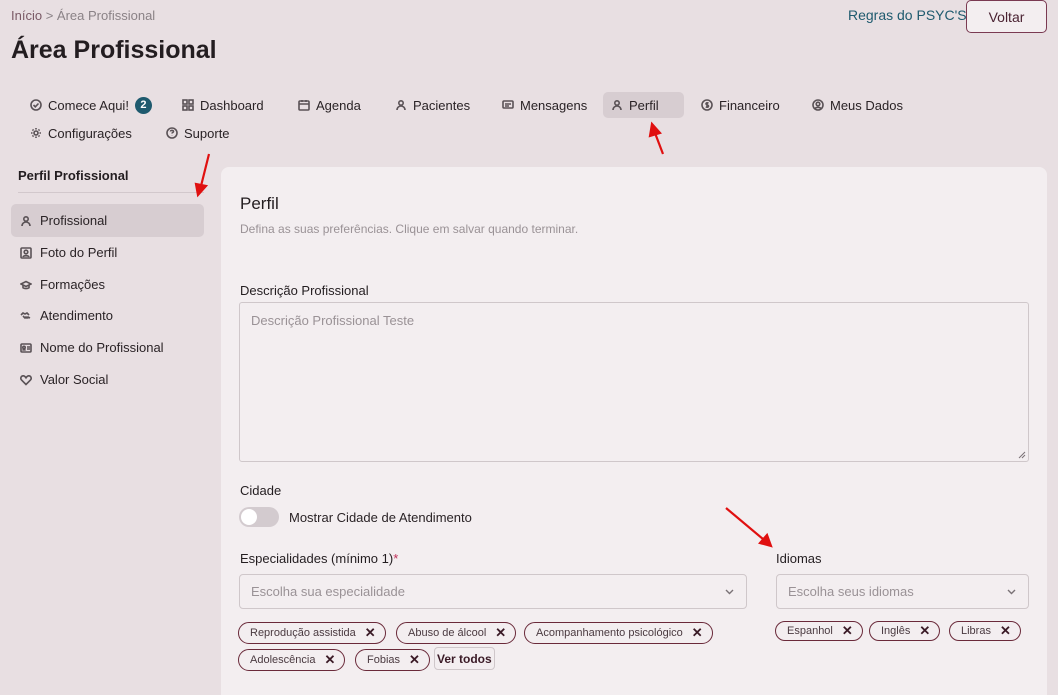 Image resolution: width=1058 pixels, height=695 pixels. What do you see at coordinates (656, 138) in the screenshot?
I see `arrow-to-perfil-tab` at bounding box center [656, 138].